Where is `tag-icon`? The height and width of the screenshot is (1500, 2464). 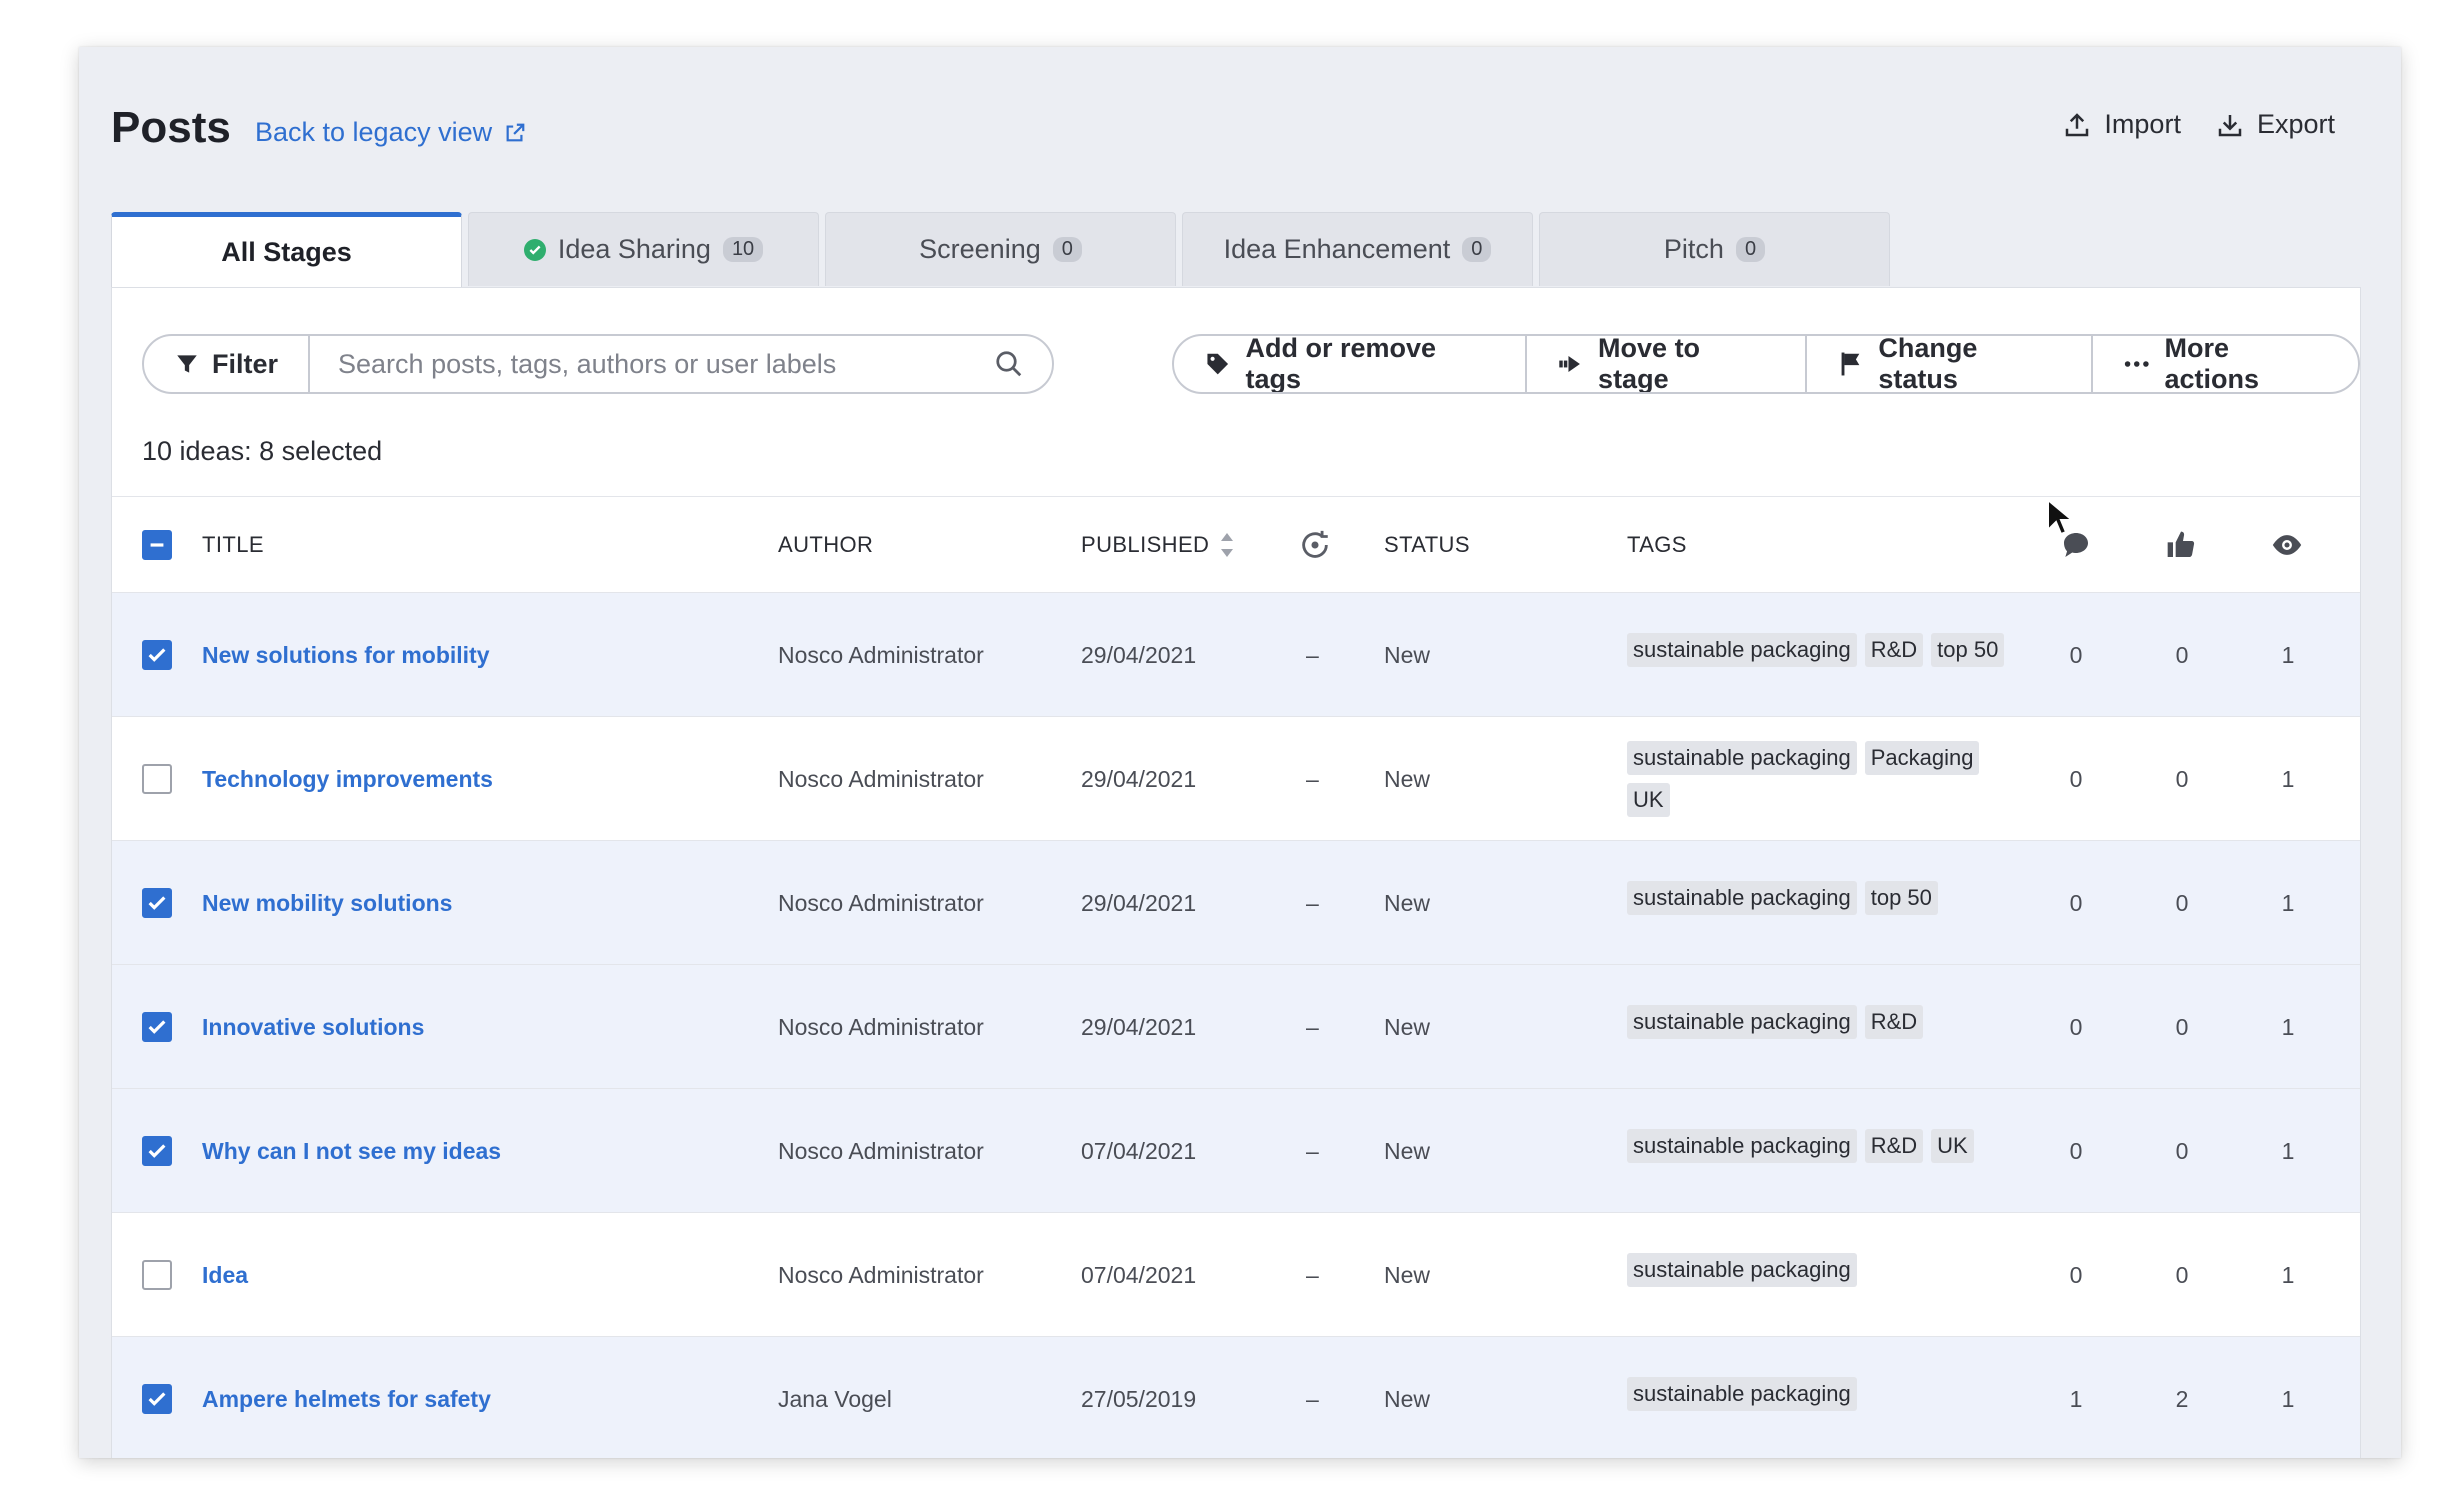 tag-icon is located at coordinates (1218, 364).